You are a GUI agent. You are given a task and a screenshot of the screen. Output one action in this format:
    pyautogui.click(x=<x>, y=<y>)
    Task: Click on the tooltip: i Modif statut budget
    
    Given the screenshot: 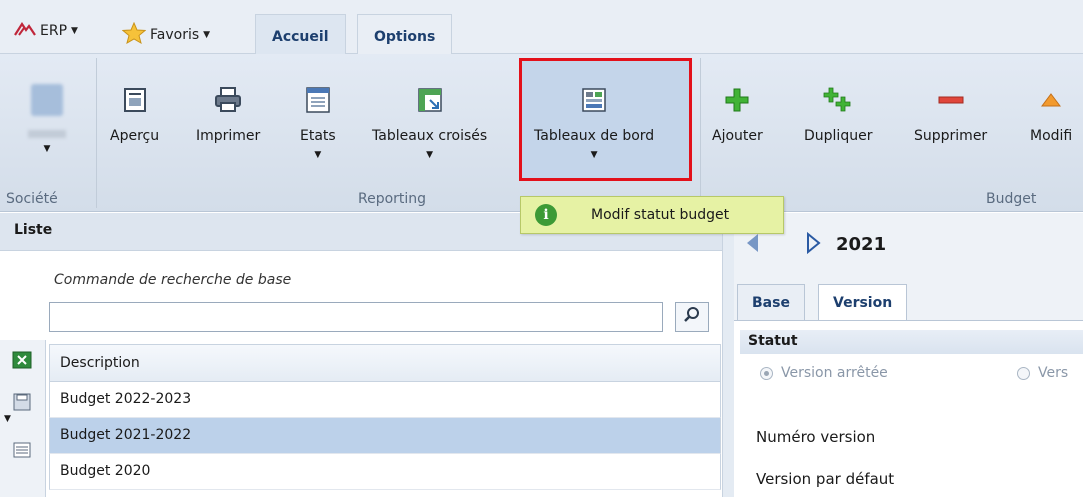 What is the action you would take?
    pyautogui.click(x=652, y=215)
    